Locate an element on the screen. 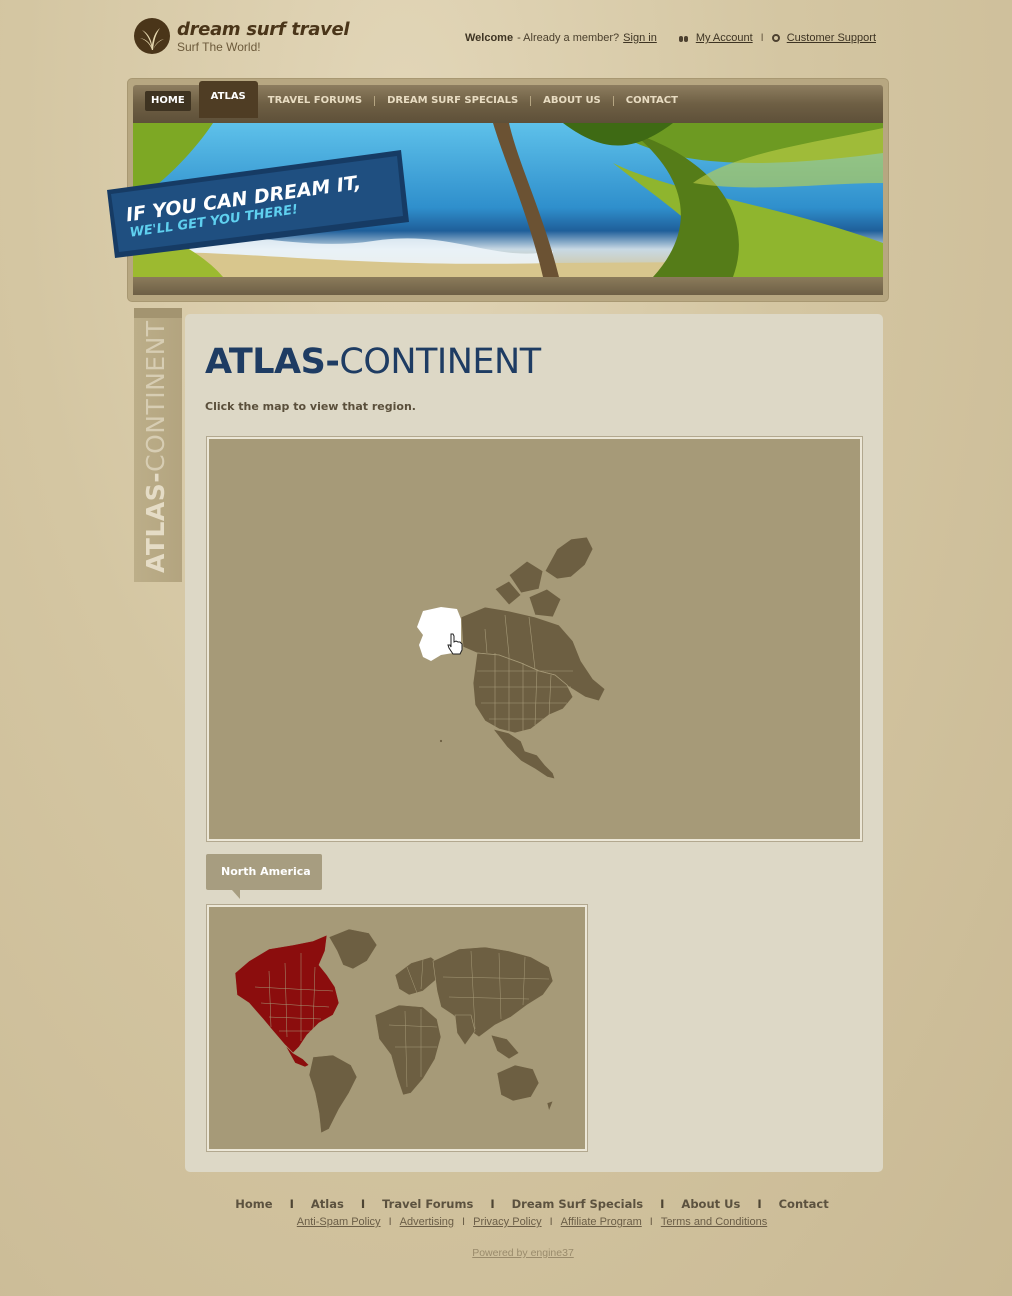 The image size is (1012, 1296). side-tab: ATLAS-CONTINENT is located at coordinates (158, 445).